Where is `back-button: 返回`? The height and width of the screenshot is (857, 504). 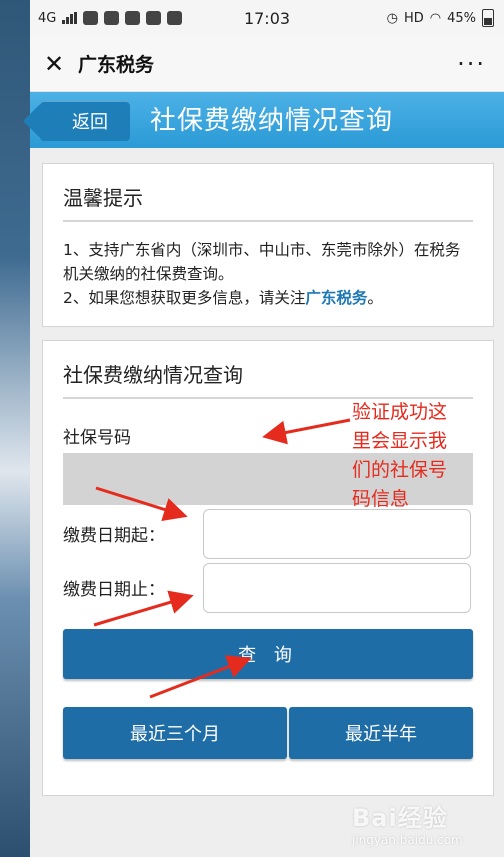
back-button: 返回 is located at coordinates (85, 121).